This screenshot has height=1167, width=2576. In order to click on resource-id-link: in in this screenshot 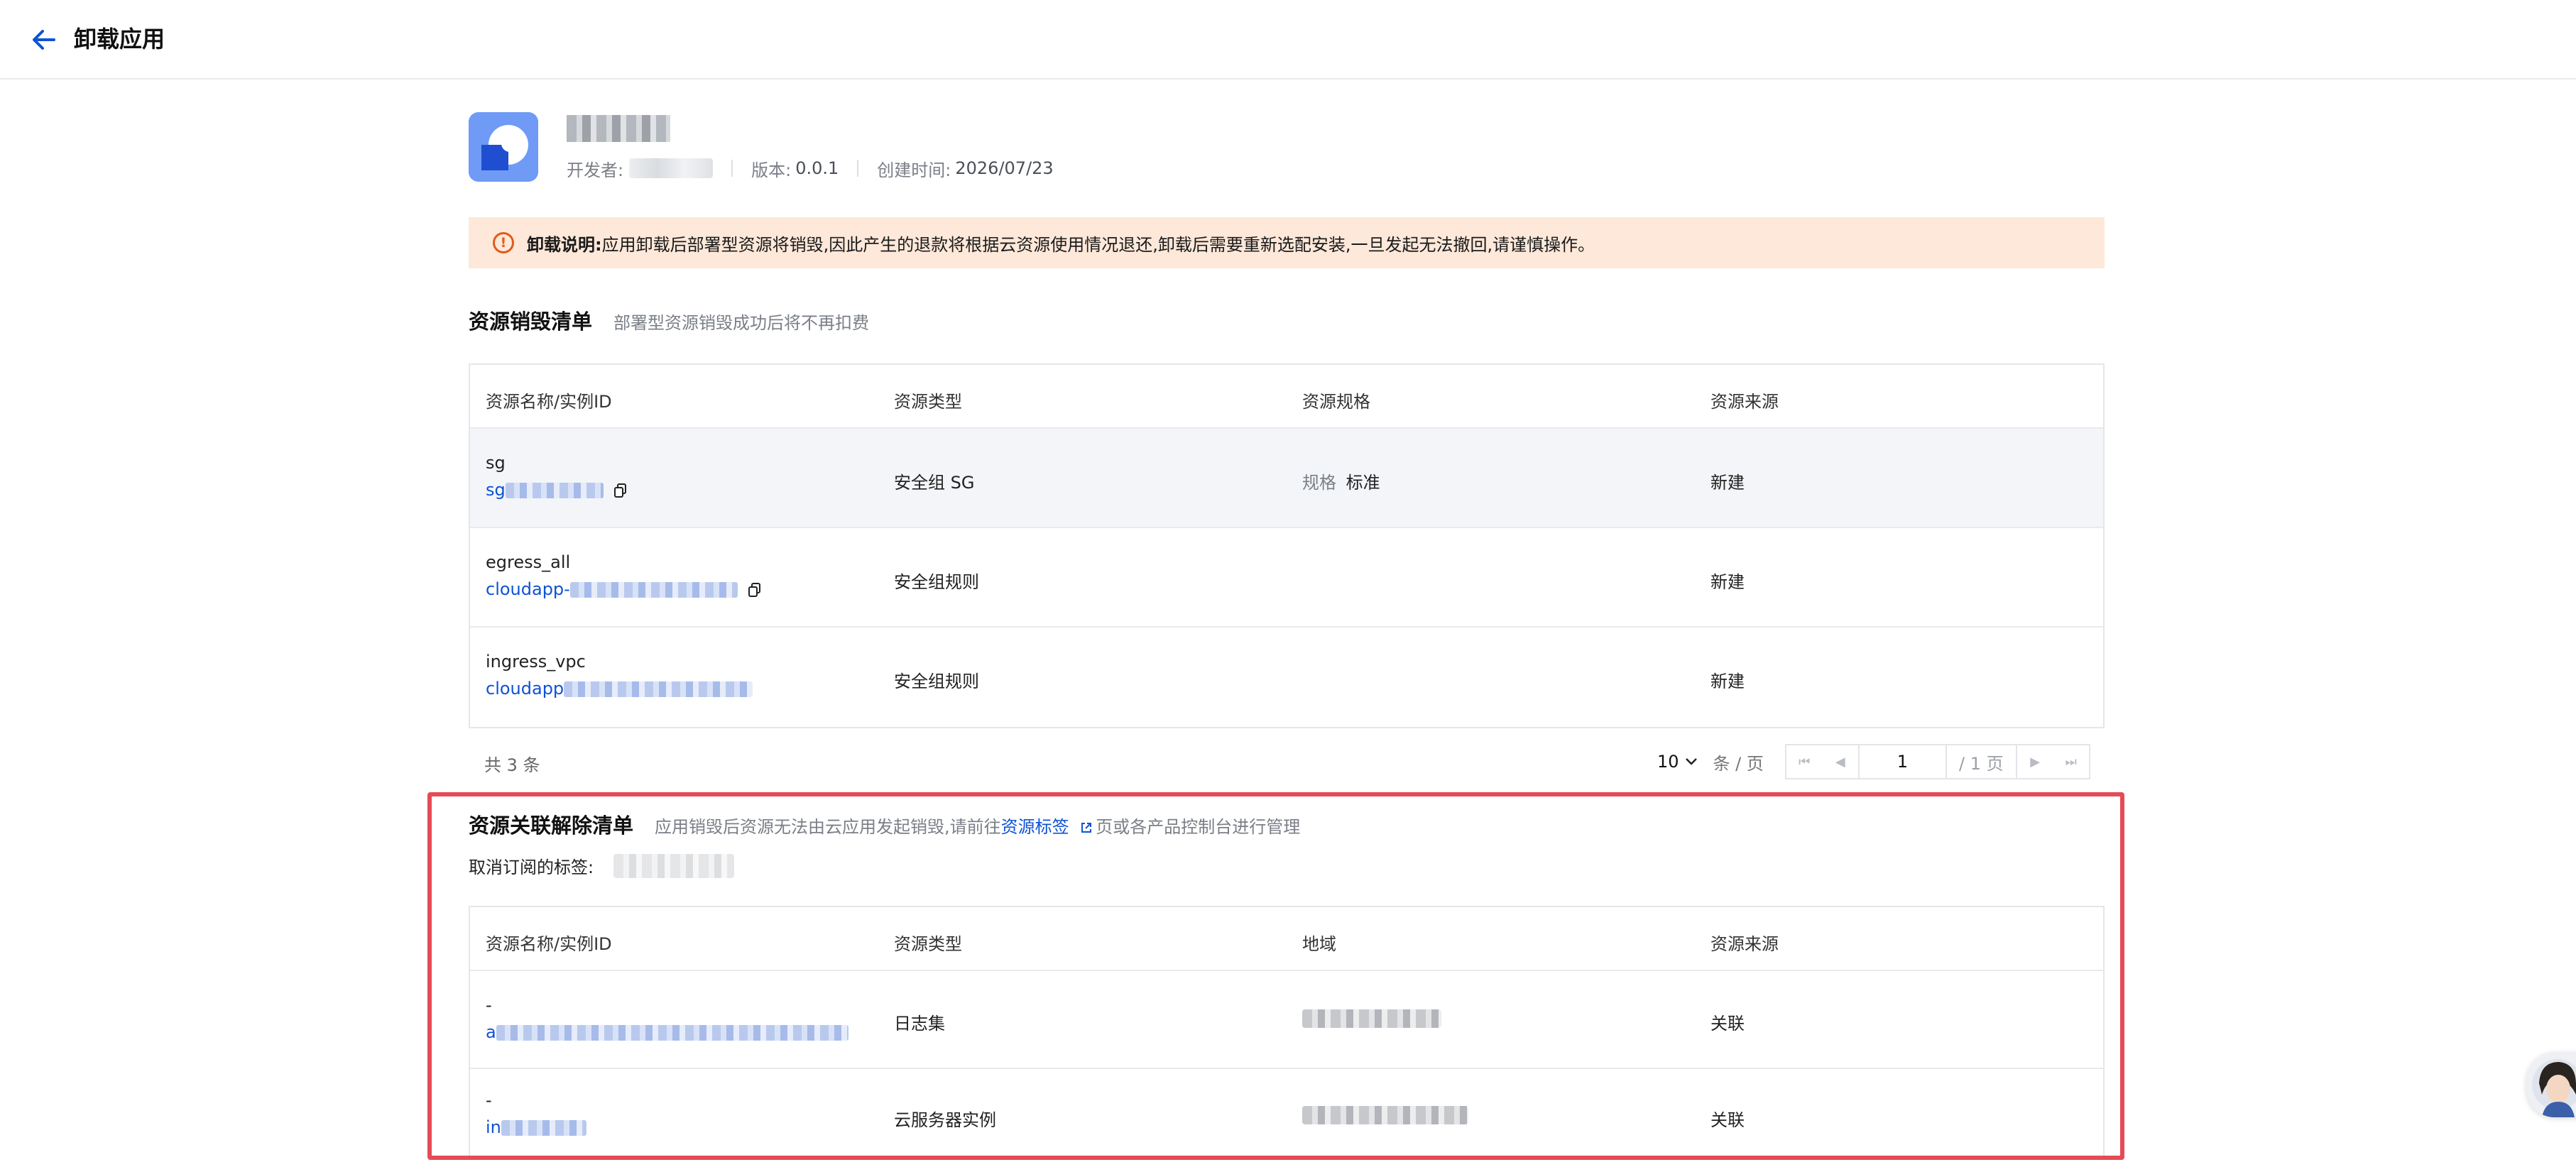, I will do `click(493, 1127)`.